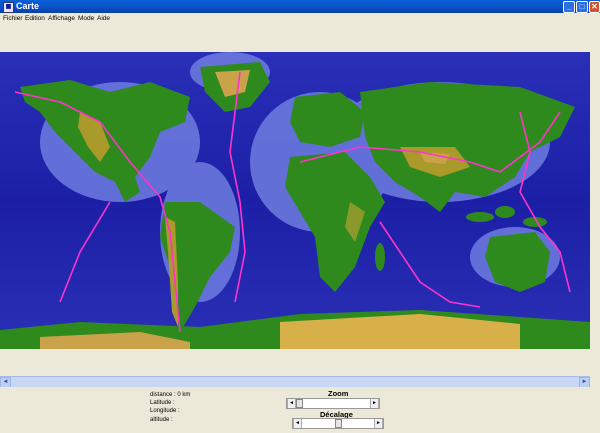 This screenshot has height=433, width=600. Describe the element at coordinates (300, 18) in the screenshot. I see `menu-bar: Fichier Edition Affichage Mode Aide` at that location.